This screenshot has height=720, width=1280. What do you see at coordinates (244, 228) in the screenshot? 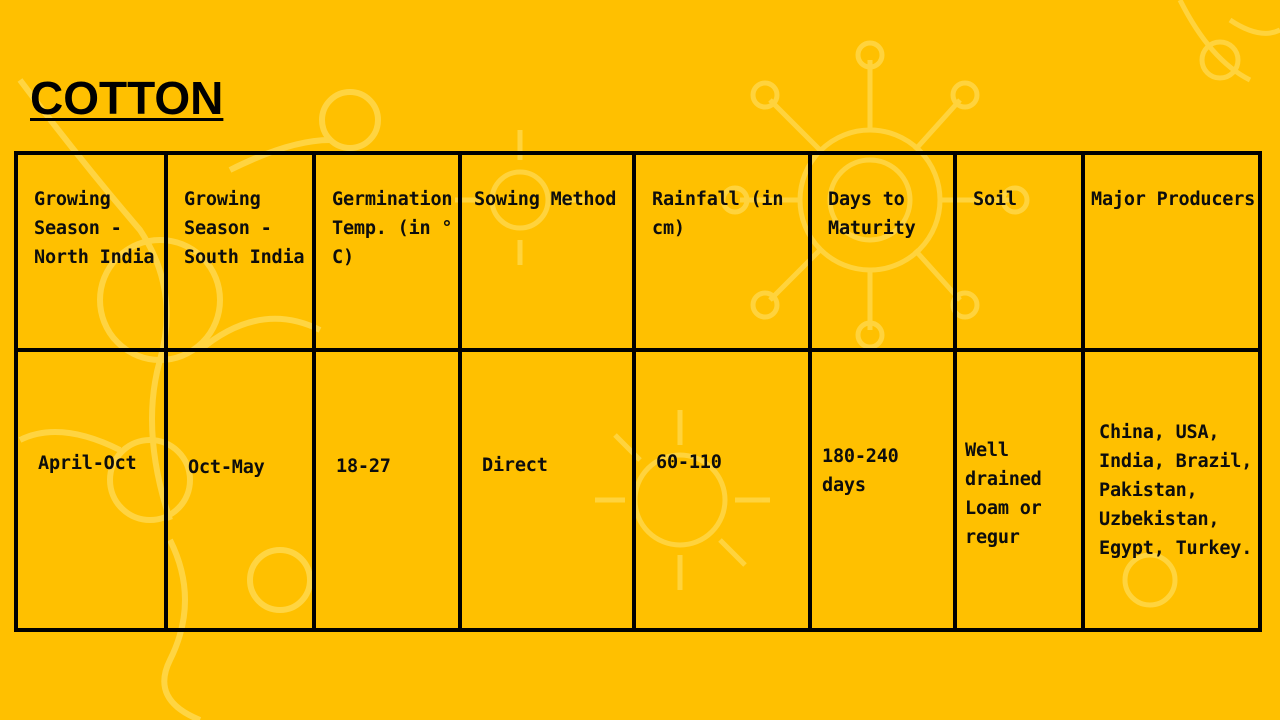
I see `header-growing-season-south: Growing Season - South India` at bounding box center [244, 228].